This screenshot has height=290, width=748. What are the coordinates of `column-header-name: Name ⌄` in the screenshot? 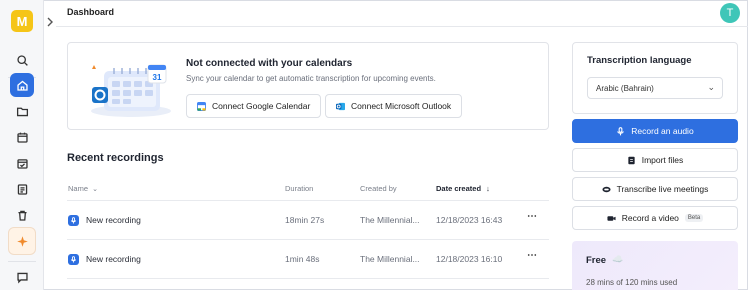 It's located at (83, 188).